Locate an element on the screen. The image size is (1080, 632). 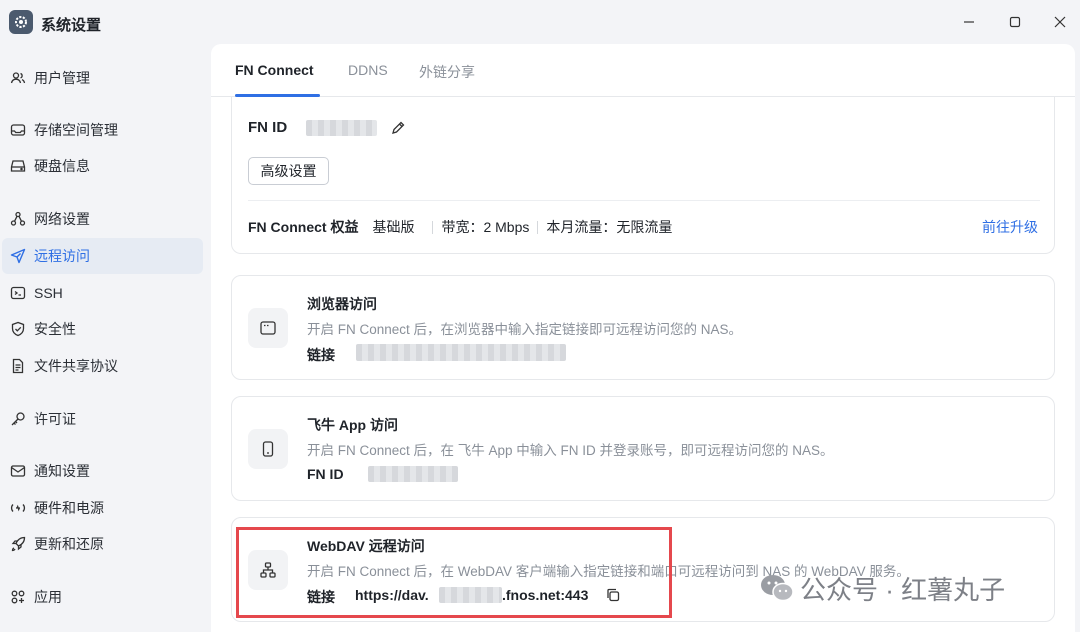
sidebar-item-hardware-power: 硬件和电源 is located at coordinates (102, 508).